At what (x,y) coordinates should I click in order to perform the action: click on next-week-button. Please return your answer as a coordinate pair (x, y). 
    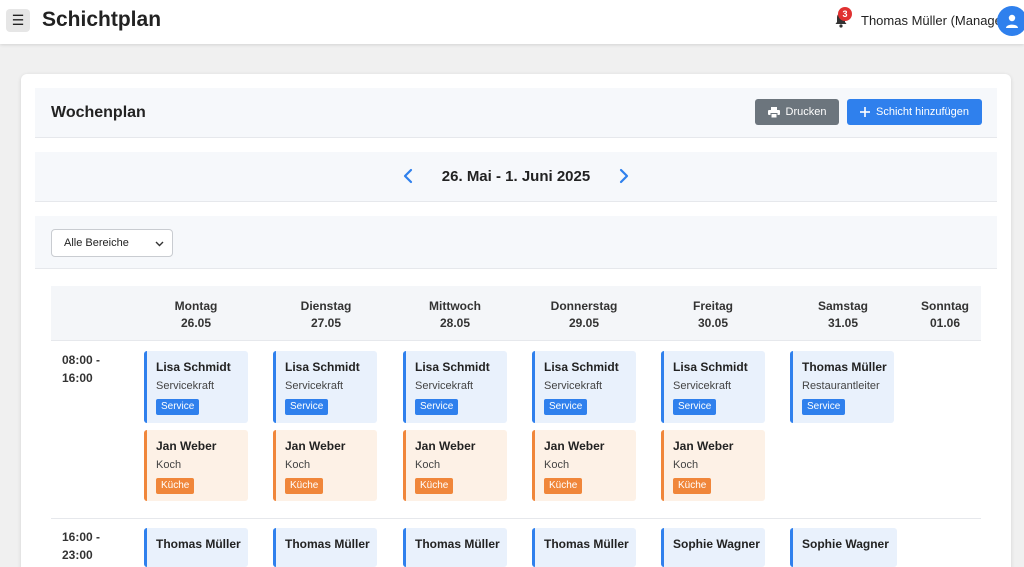
    Looking at the image, I should click on (624, 176).